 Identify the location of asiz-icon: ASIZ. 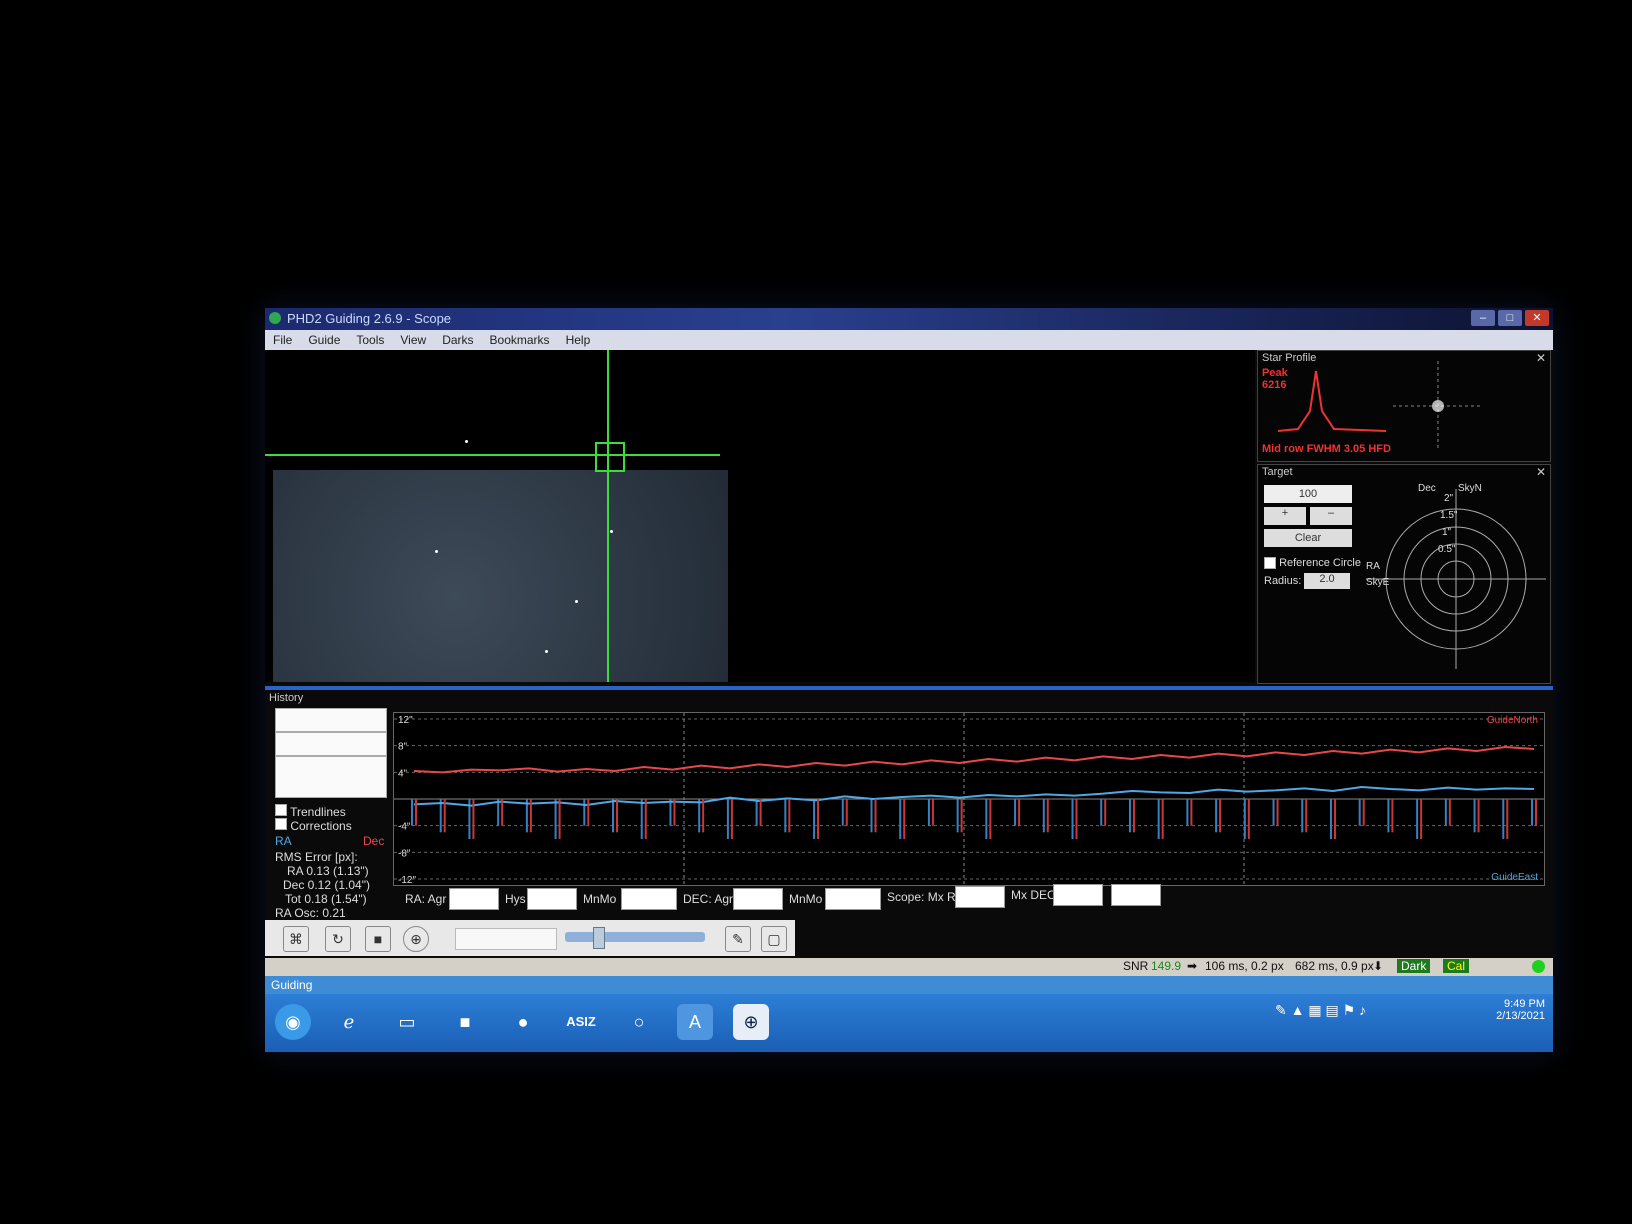
(581, 1022).